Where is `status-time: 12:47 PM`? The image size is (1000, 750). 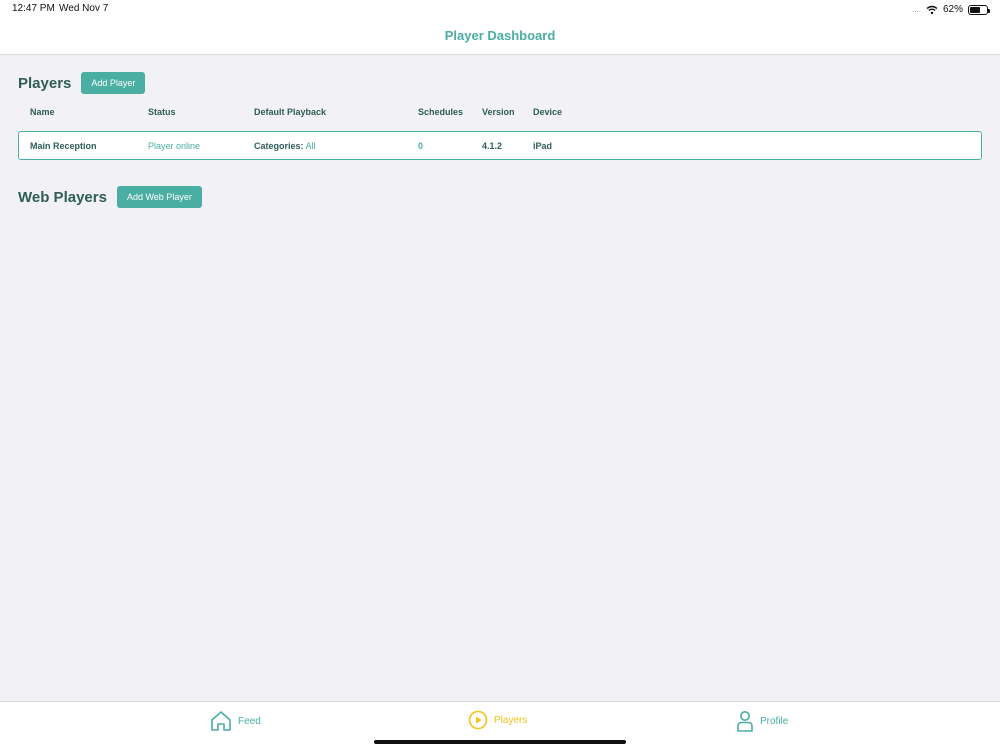
status-time: 12:47 PM is located at coordinates (33, 8).